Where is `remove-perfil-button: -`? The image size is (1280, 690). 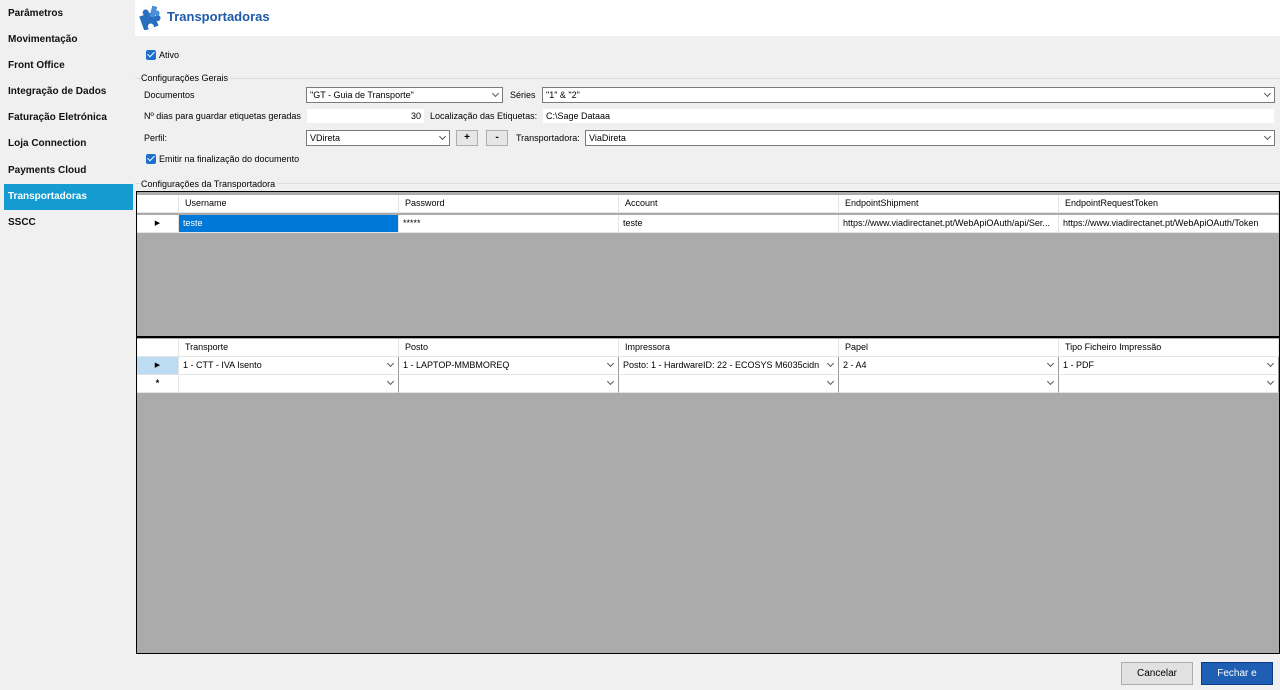
remove-perfil-button: - is located at coordinates (497, 138).